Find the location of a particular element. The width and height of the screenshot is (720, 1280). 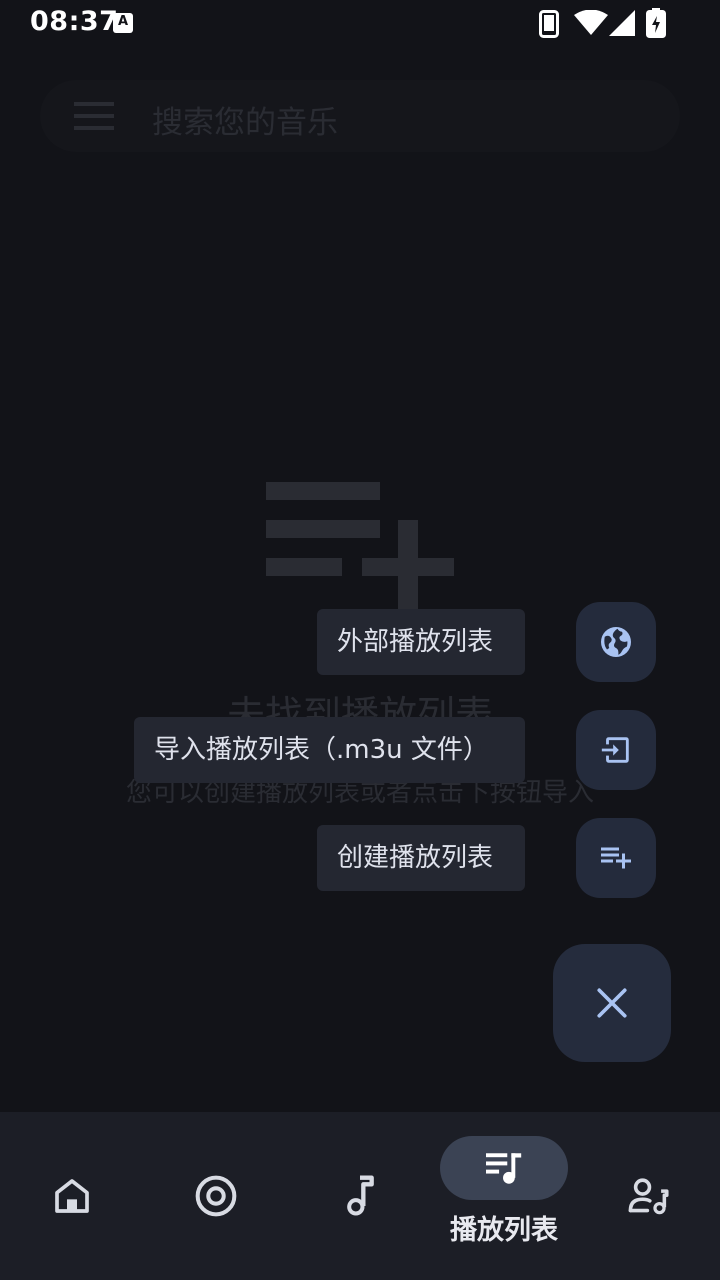

bottom-navigation is located at coordinates (360, 1196).